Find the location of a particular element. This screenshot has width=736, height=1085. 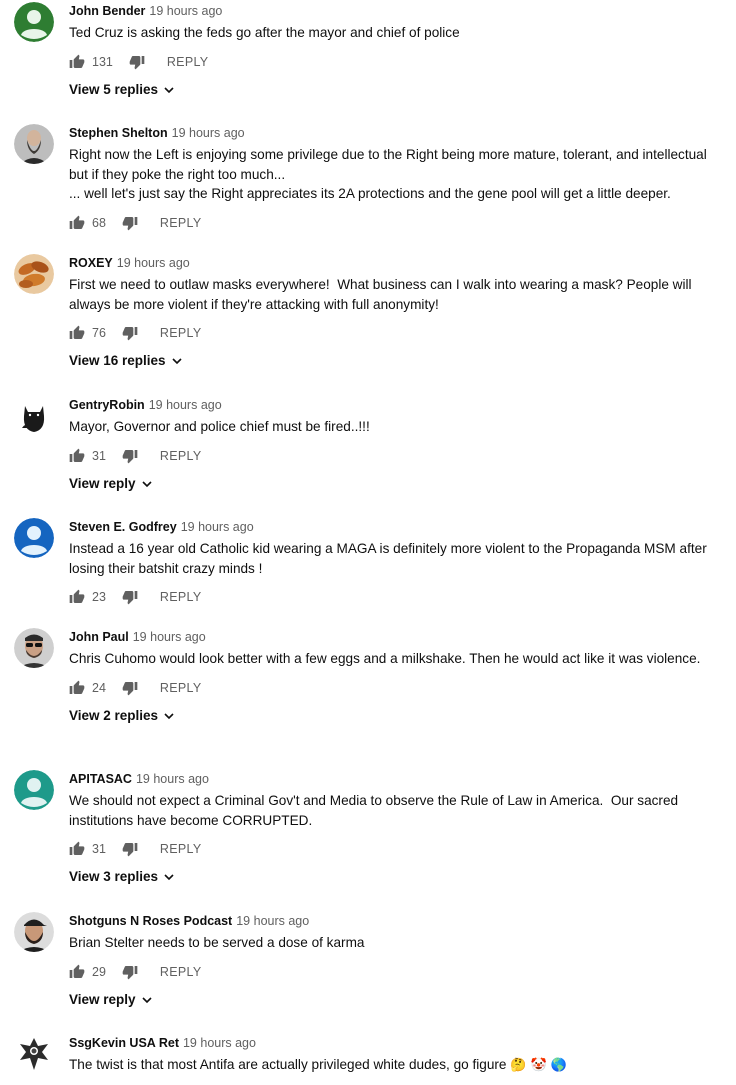

comment-author: ROXEY is located at coordinates (91, 263).